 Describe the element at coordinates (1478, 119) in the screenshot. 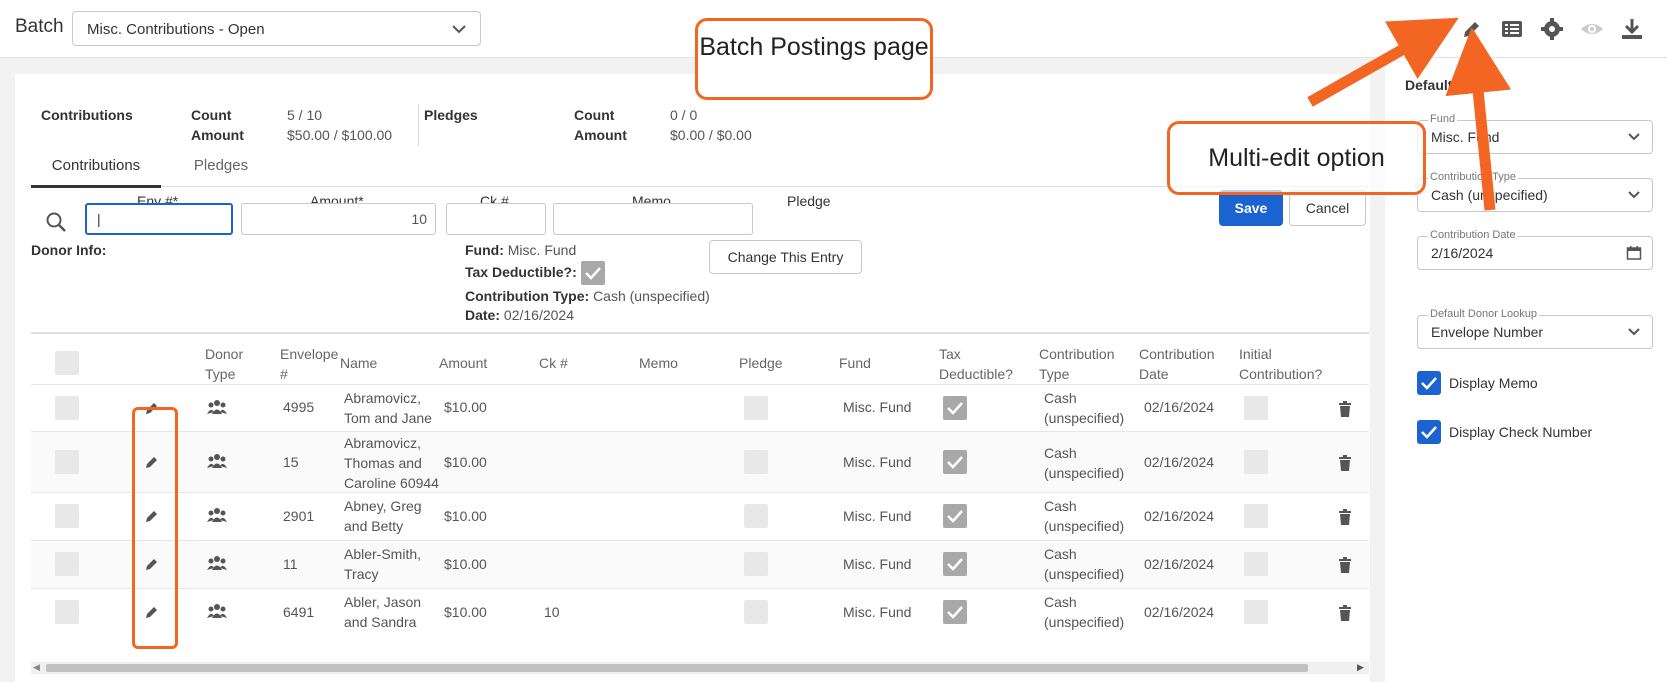

I see `arrow-to-pencil-up` at that location.